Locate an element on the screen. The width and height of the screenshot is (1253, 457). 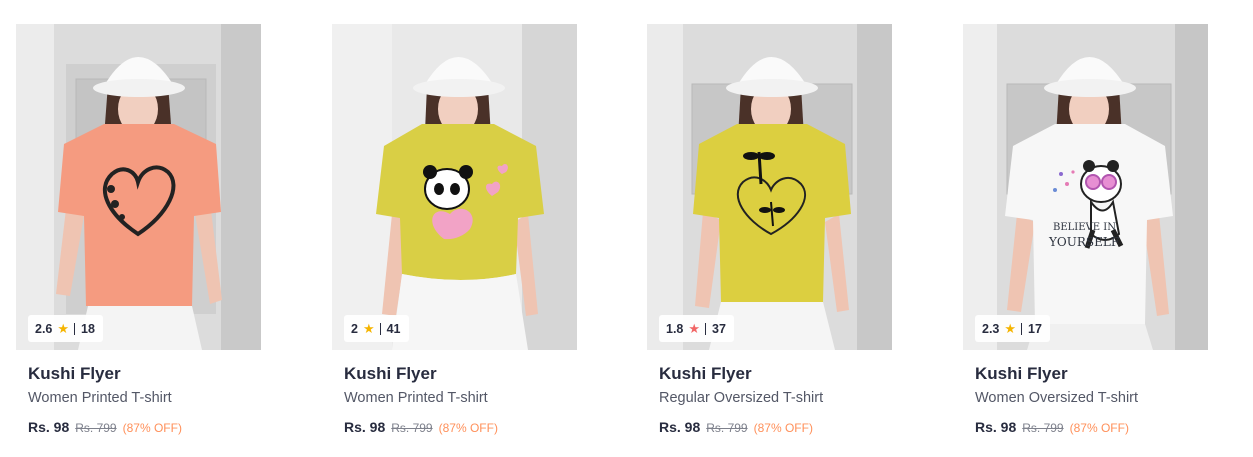
rating-badge: 1.8 ★ 37 is located at coordinates (696, 328).